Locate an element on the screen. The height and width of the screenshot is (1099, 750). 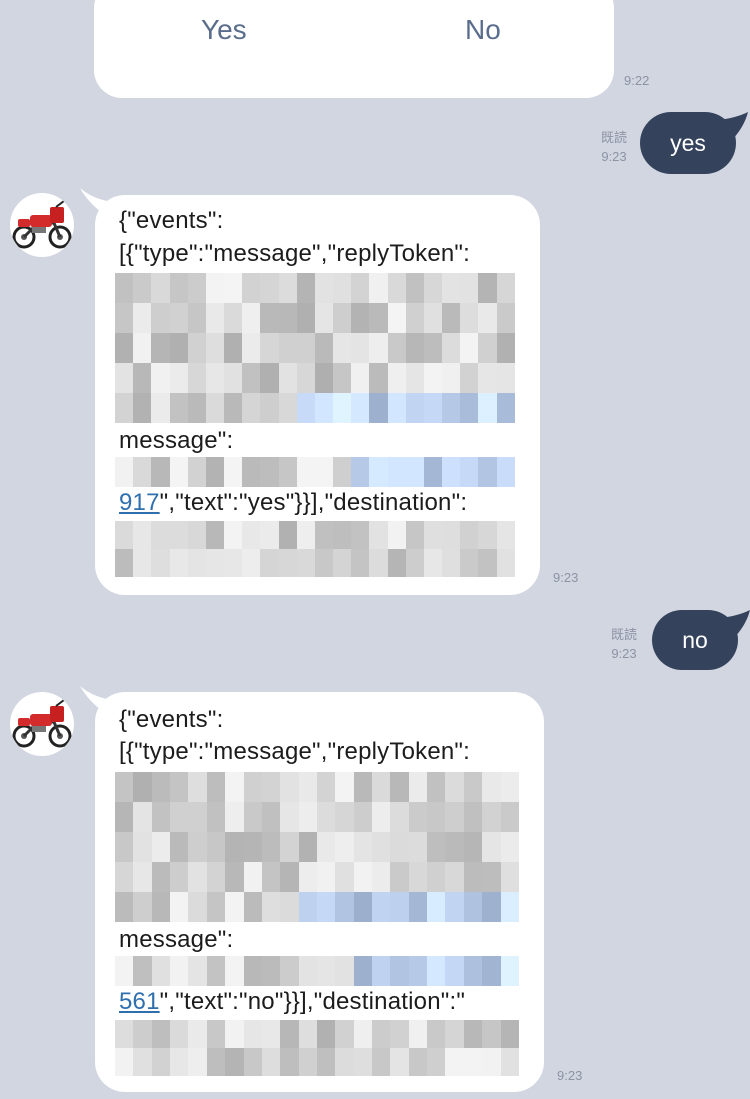
outgoing-message-bubble: no is located at coordinates (695, 640).